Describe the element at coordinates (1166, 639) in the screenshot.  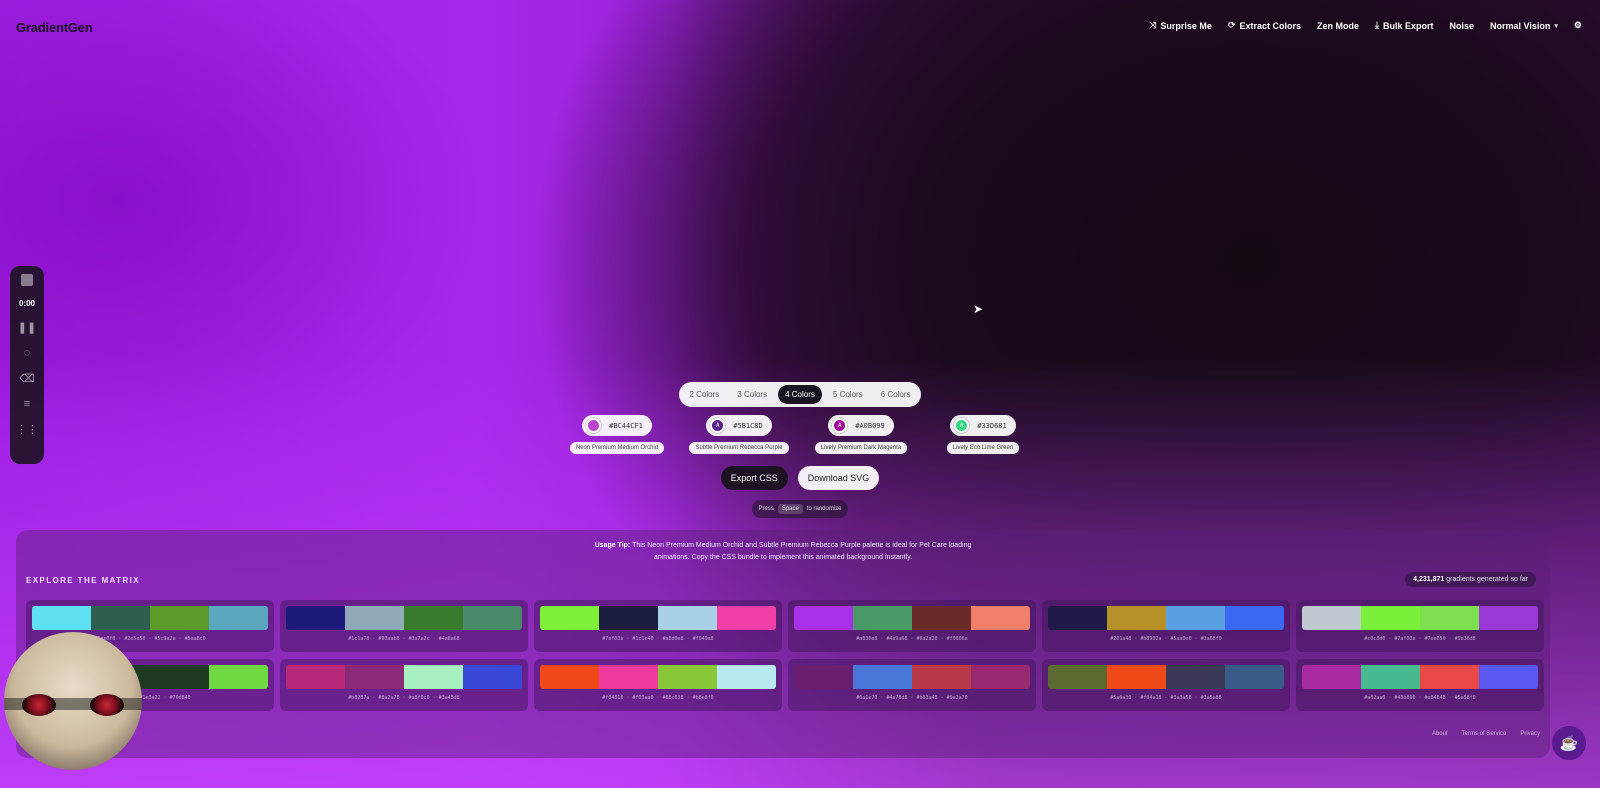
I see `palette-label: #201a48 · #b8902a · #5aa0e0 · #3a68f0` at that location.